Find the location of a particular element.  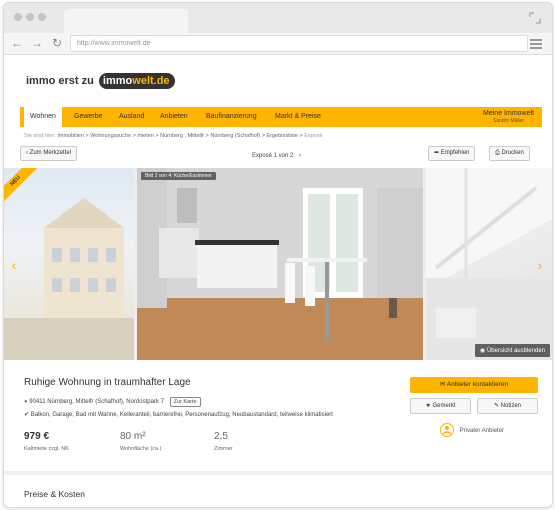

back-to-watchlist-label: Zum Merkzettel is located at coordinates (50, 153).